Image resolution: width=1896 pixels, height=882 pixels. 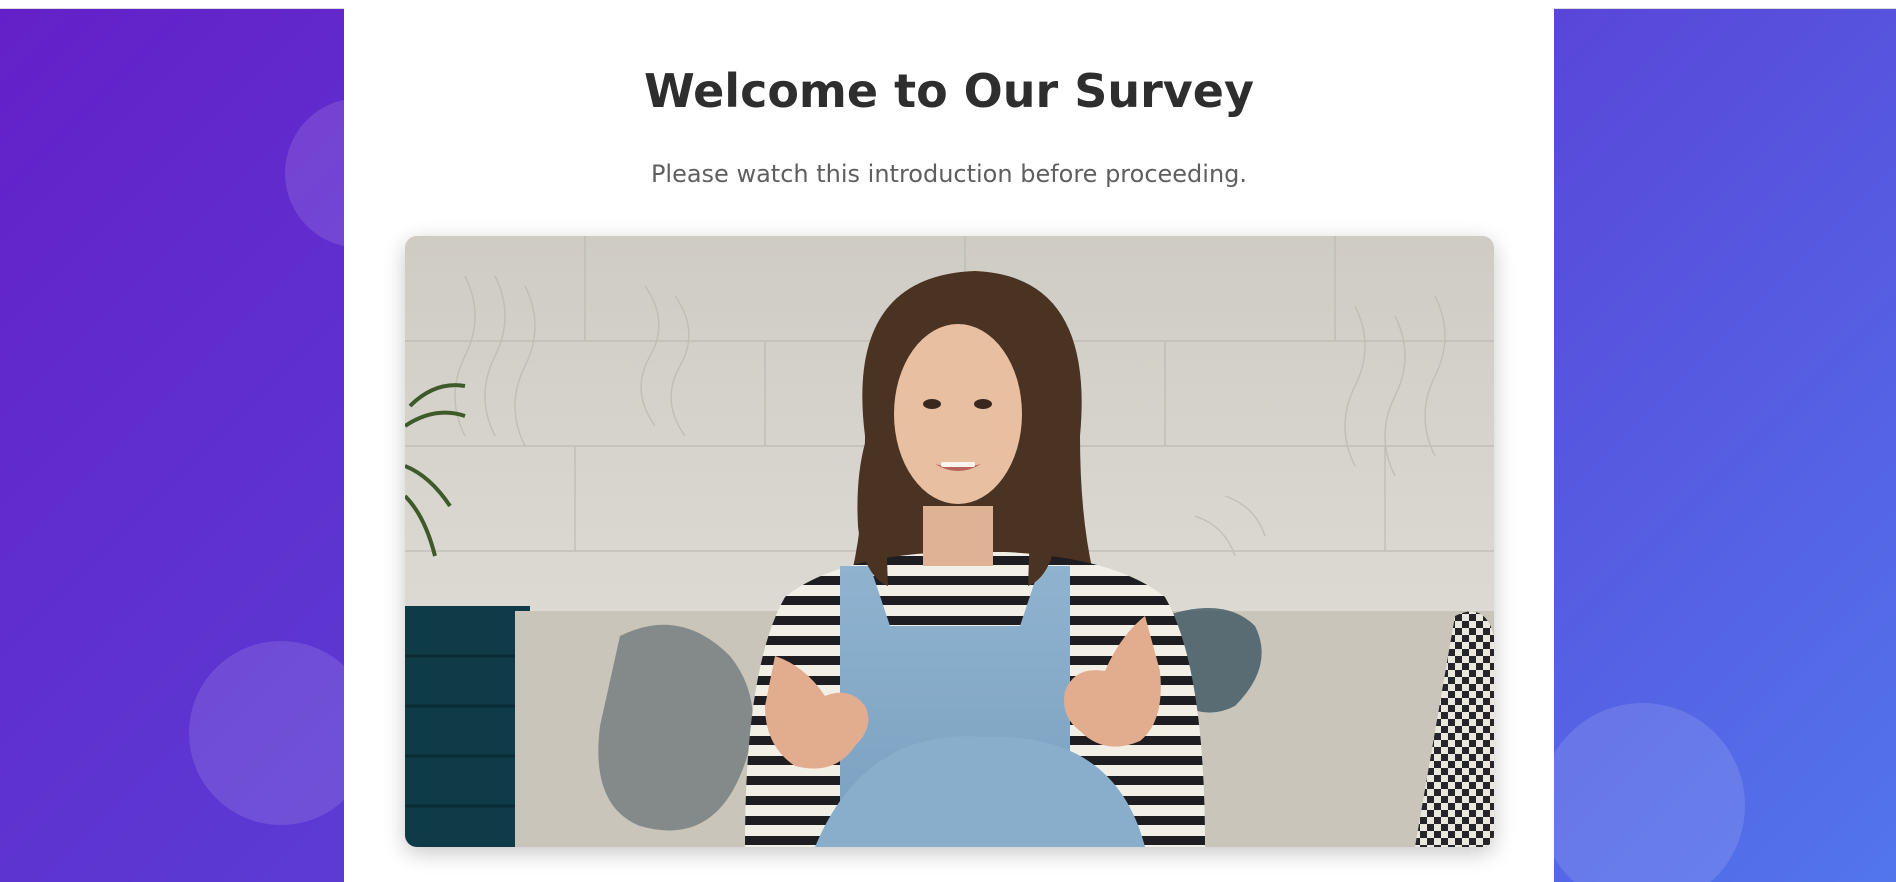 I want to click on page-title: Welcome to Our Survey, so click(x=949, y=91).